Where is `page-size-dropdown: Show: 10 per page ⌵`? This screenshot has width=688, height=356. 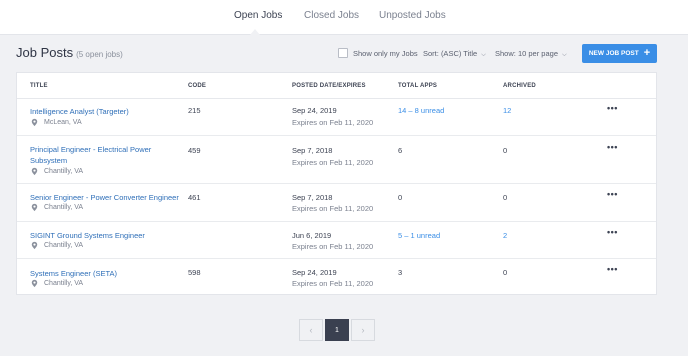
page-size-dropdown: Show: 10 per page ⌵ is located at coordinates (531, 54).